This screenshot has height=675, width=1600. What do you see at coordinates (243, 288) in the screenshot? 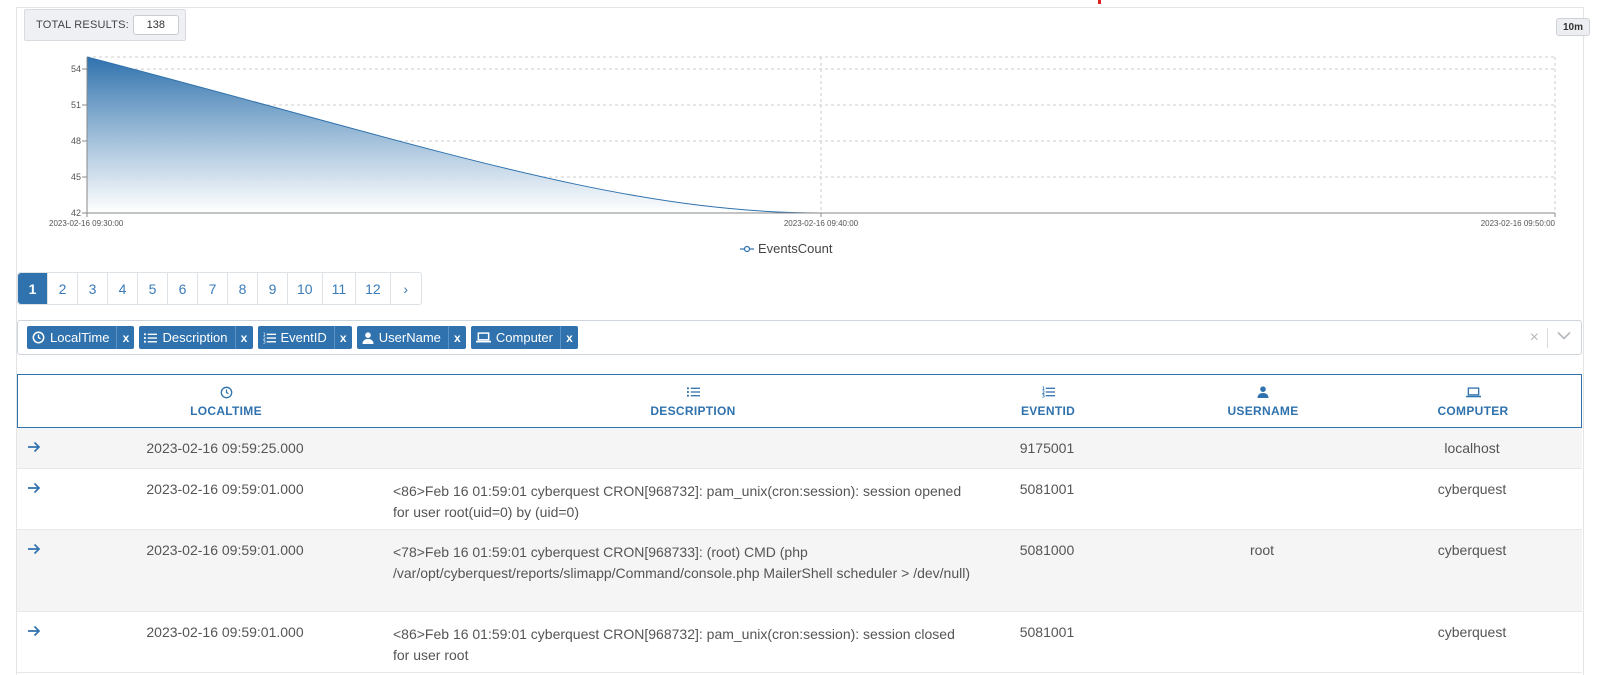
I see `page-button-8: 8` at bounding box center [243, 288].